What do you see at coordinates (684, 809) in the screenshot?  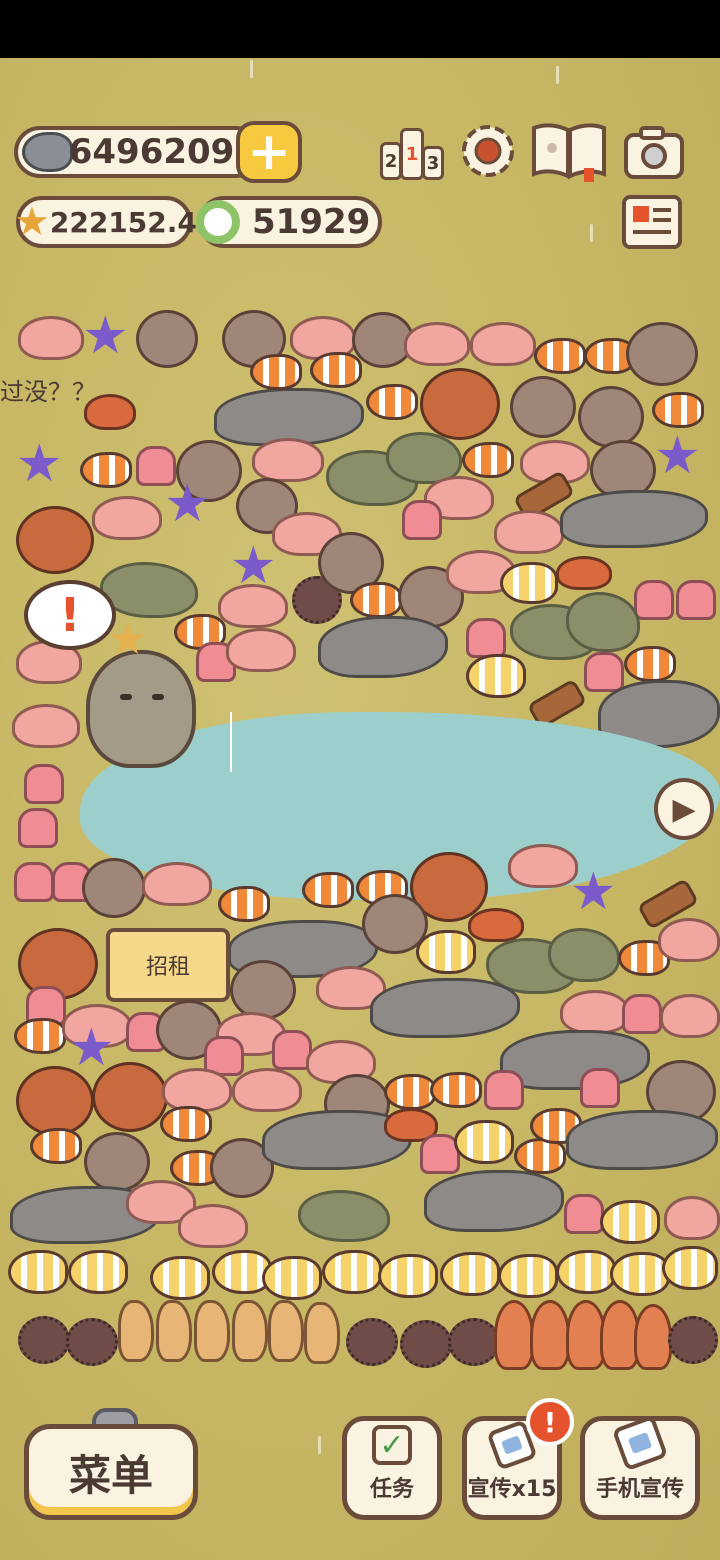 I see `next-arrow-button: ▶` at bounding box center [684, 809].